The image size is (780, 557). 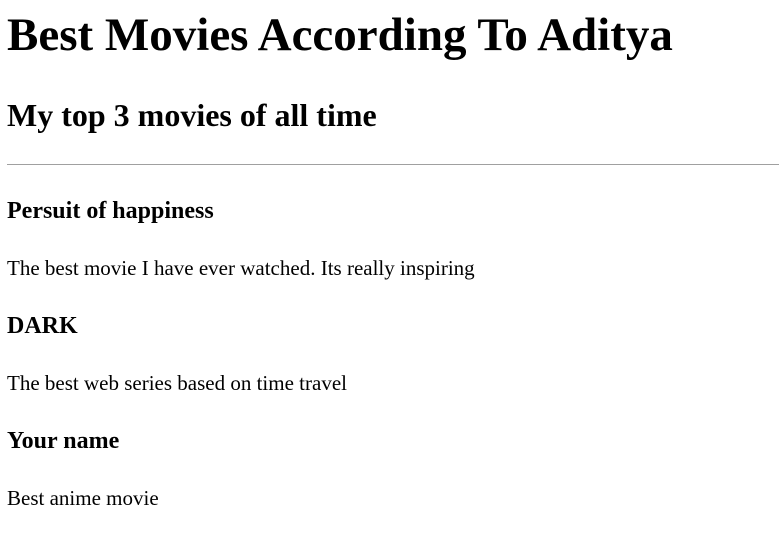 What do you see at coordinates (42, 326) in the screenshot?
I see `movie-title: DARK` at bounding box center [42, 326].